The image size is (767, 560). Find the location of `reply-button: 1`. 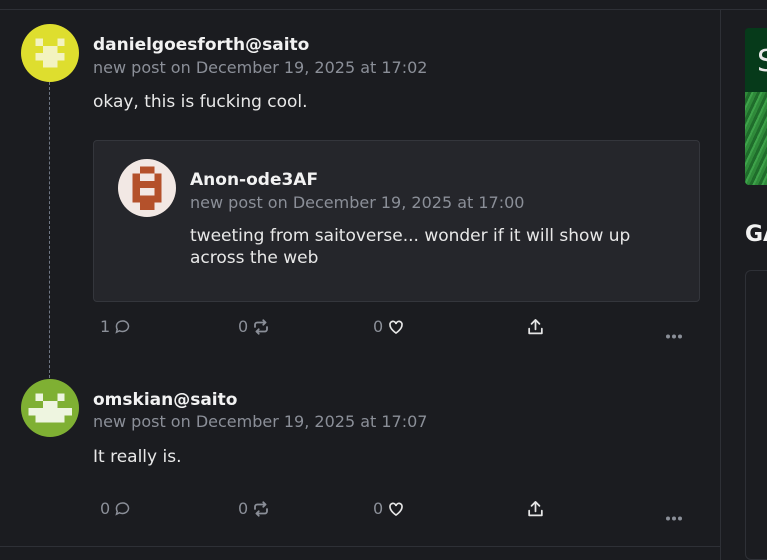

reply-button: 1 is located at coordinates (116, 326).